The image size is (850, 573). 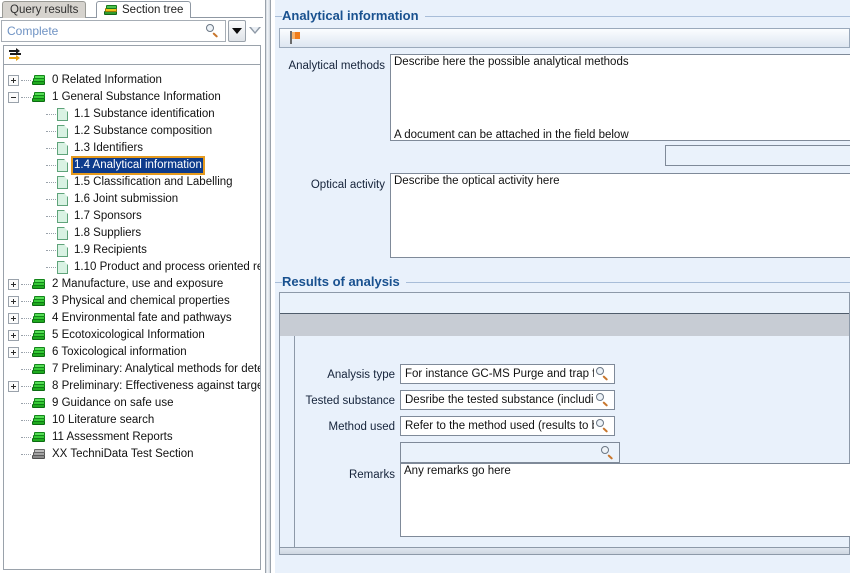 I want to click on tree-item: 1 General Substance Information, so click(x=132, y=97).